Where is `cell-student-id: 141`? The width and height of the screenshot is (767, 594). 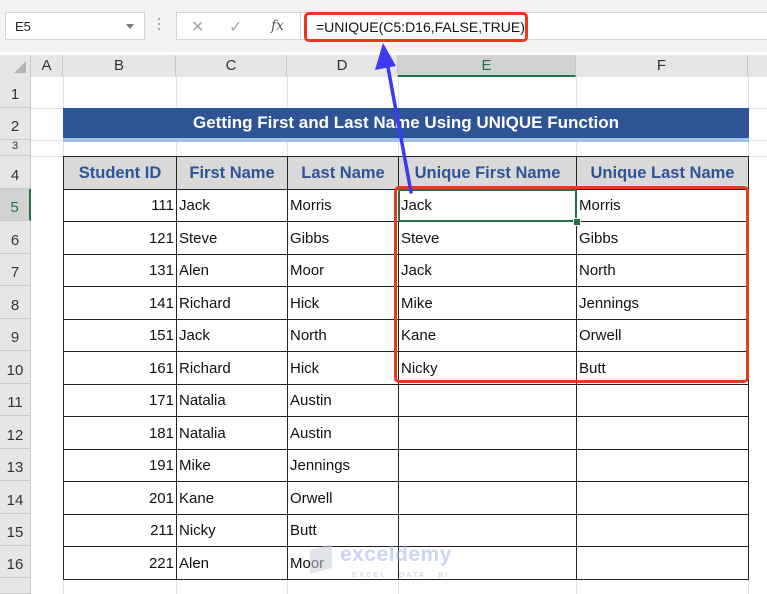 cell-student-id: 141 is located at coordinates (120, 303).